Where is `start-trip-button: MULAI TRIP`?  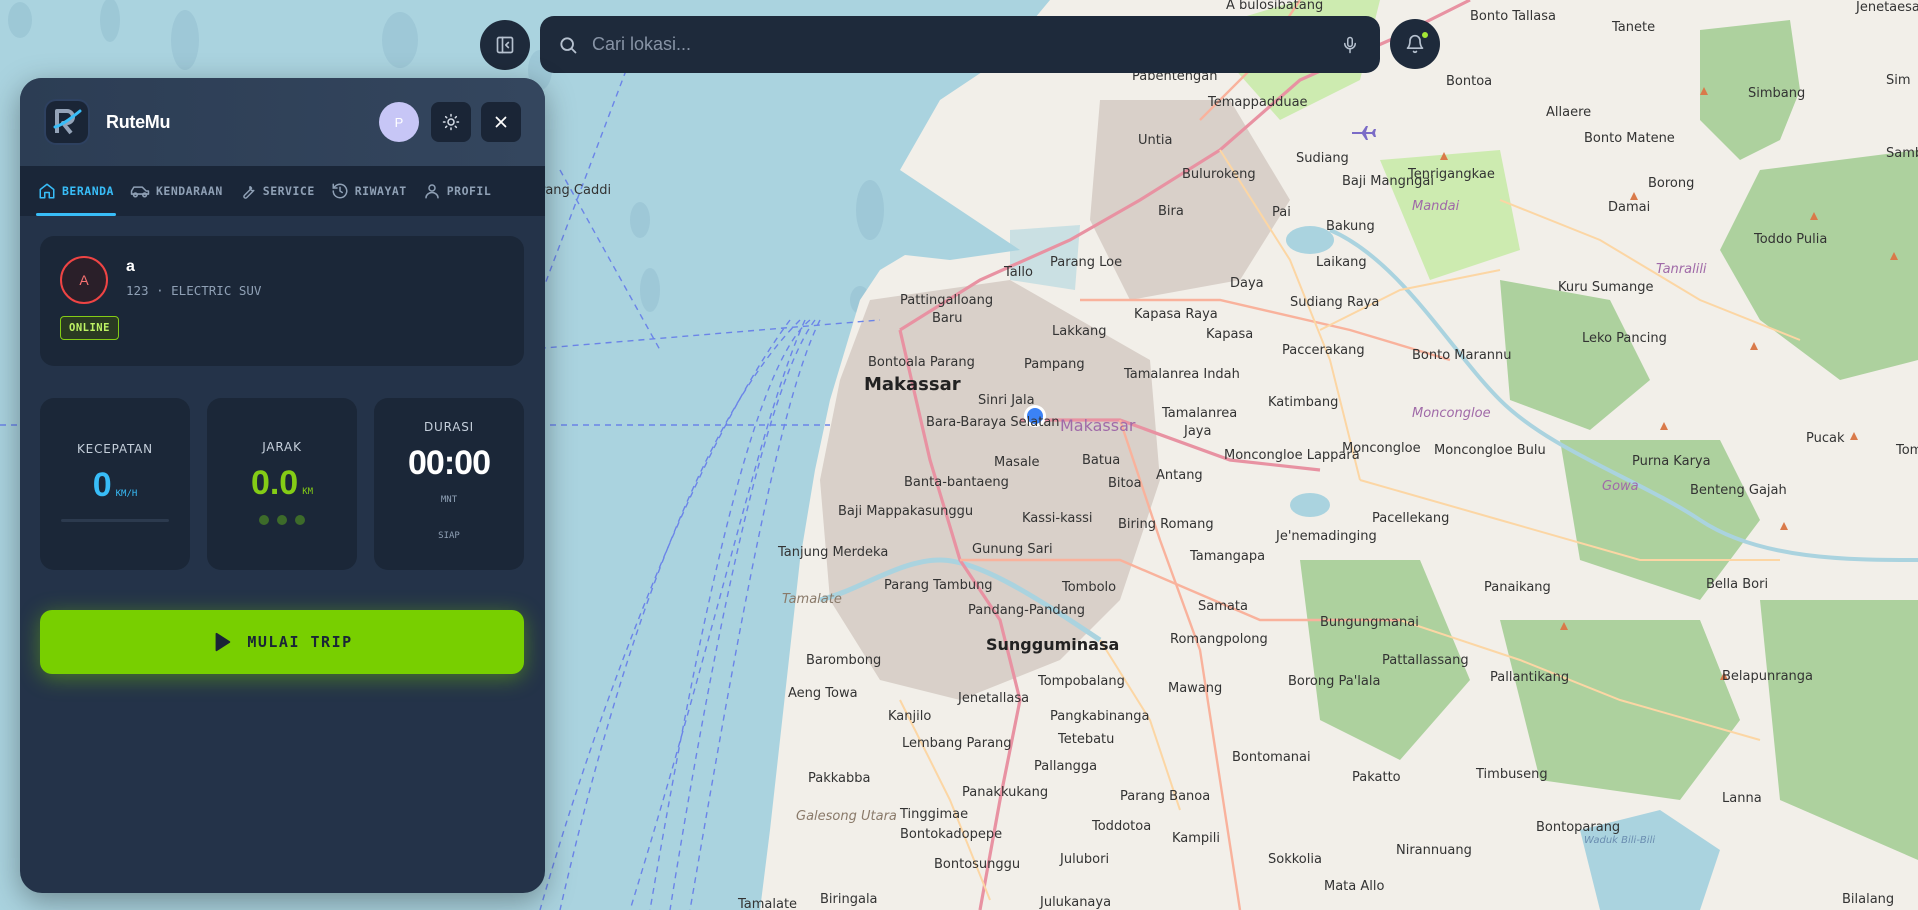
start-trip-button: MULAI TRIP is located at coordinates (282, 642).